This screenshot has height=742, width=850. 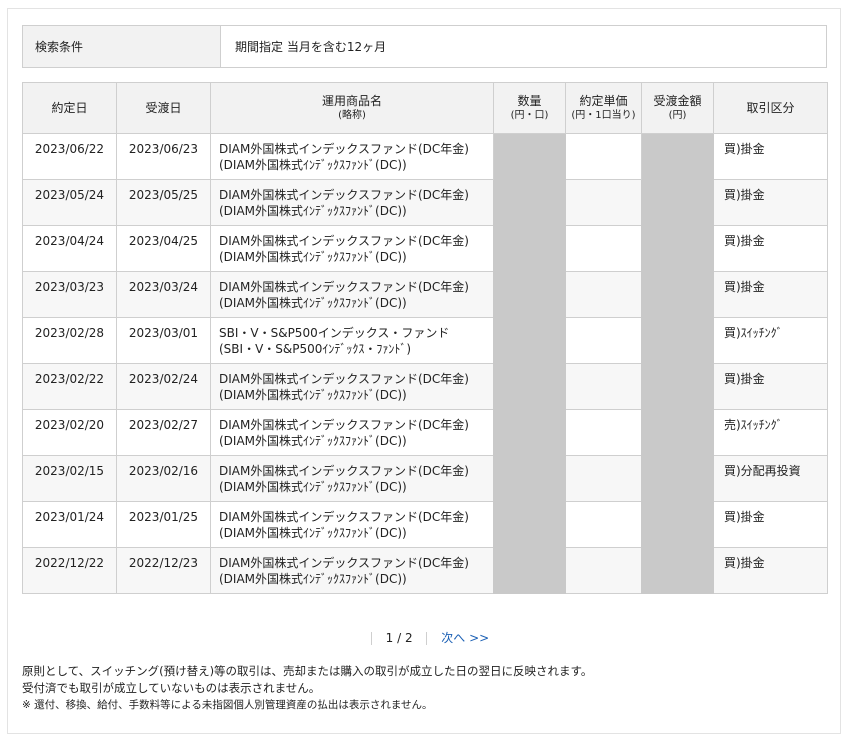 I want to click on header-delivery-date: 受渡日, so click(x=163, y=108).